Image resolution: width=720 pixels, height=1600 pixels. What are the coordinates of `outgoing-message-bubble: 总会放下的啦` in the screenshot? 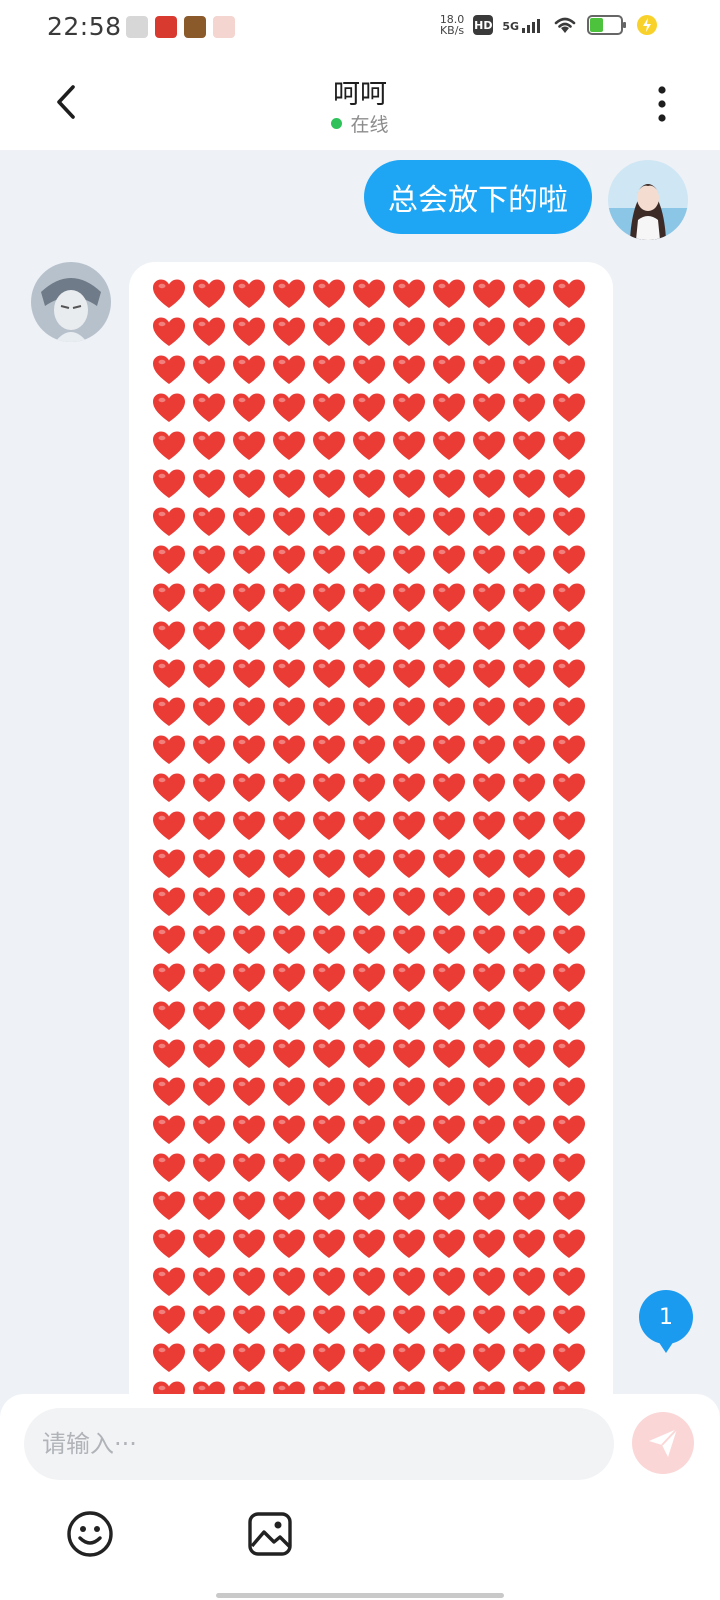 It's located at (478, 197).